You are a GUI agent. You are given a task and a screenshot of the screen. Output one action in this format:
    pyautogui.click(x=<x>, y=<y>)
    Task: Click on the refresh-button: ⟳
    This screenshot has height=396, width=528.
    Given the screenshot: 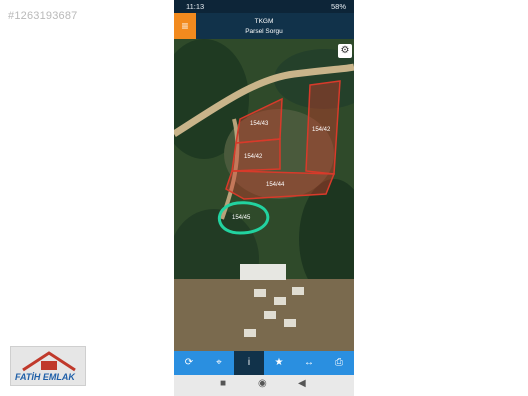 What is the action you would take?
    pyautogui.click(x=189, y=363)
    